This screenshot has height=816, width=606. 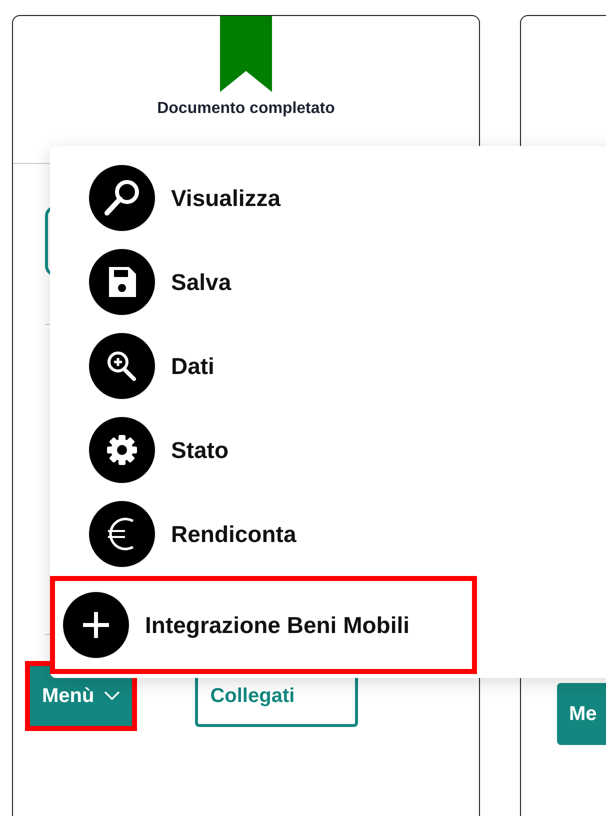 What do you see at coordinates (302, 534) in the screenshot?
I see `menu-item: Rendiconta` at bounding box center [302, 534].